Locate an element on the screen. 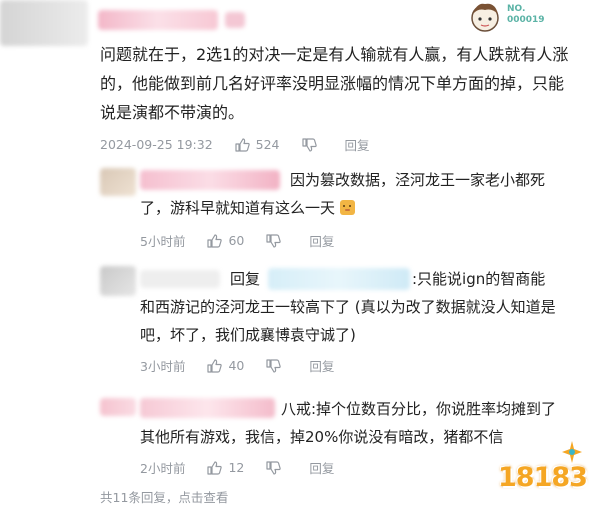 The image size is (600, 514). reply-1-dislike-button is located at coordinates (276, 240).